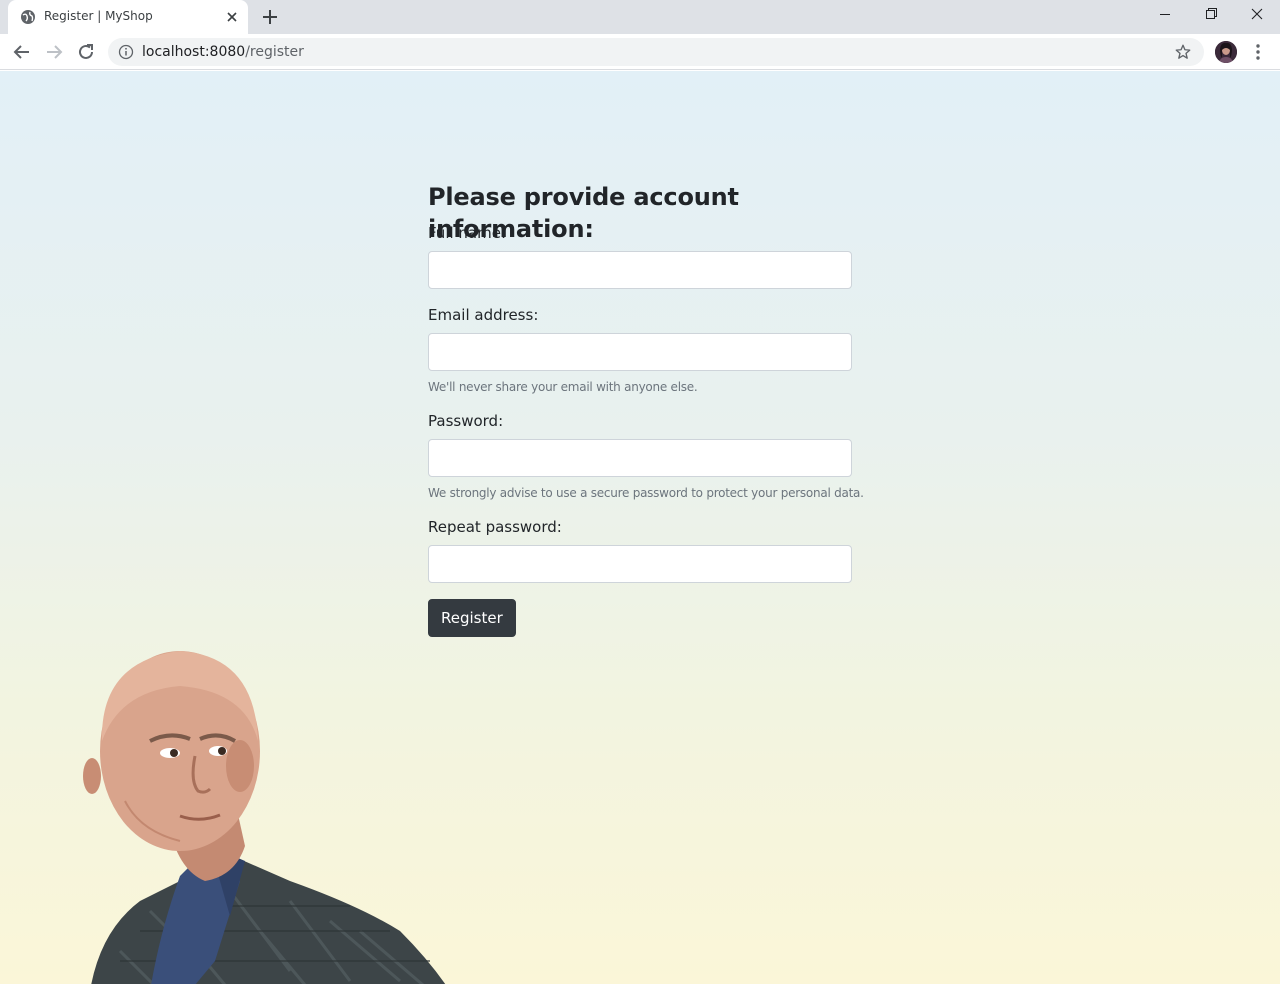 The image size is (1280, 984). Describe the element at coordinates (466, 421) in the screenshot. I see `password-label: Password:` at that location.